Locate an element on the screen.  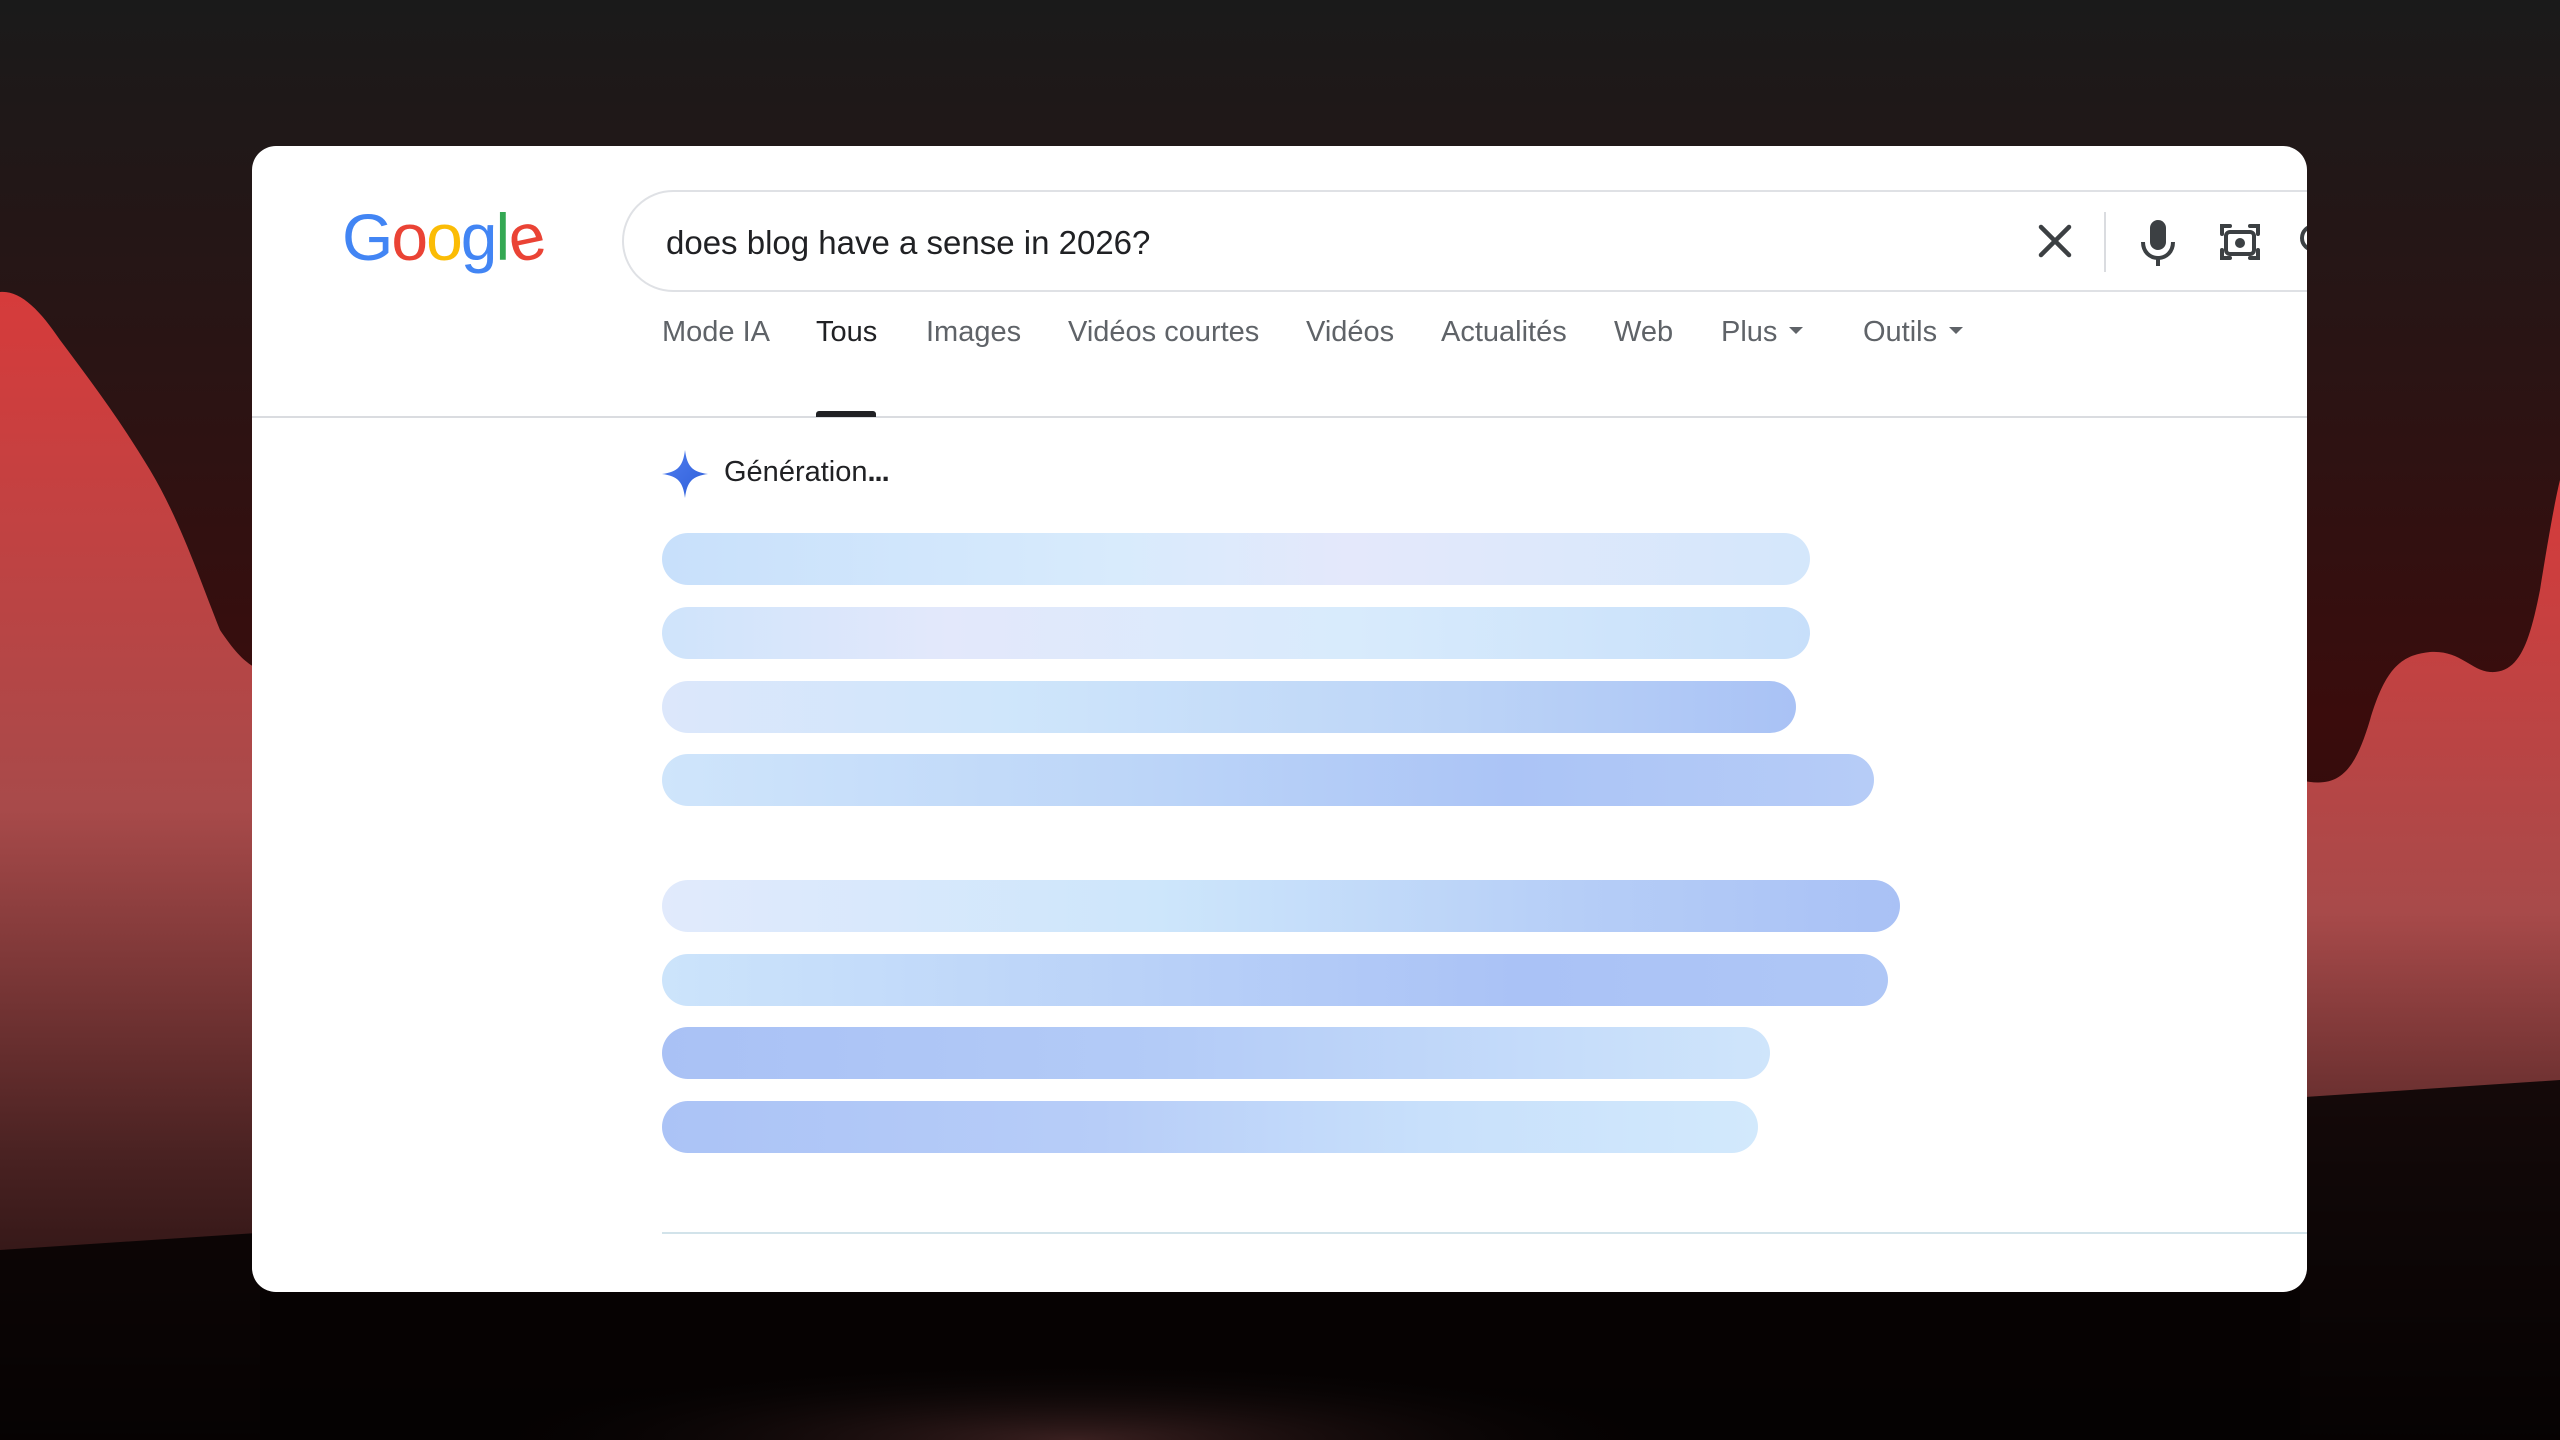
microphone-icon is located at coordinates (2158, 243).